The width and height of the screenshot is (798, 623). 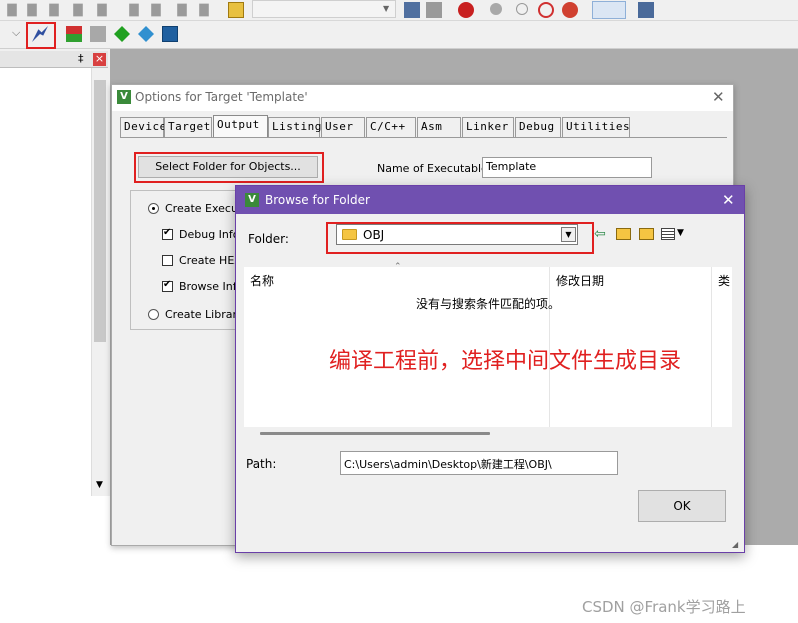 I want to click on watermark: CSDN @Frank学习路上, so click(x=664, y=607).